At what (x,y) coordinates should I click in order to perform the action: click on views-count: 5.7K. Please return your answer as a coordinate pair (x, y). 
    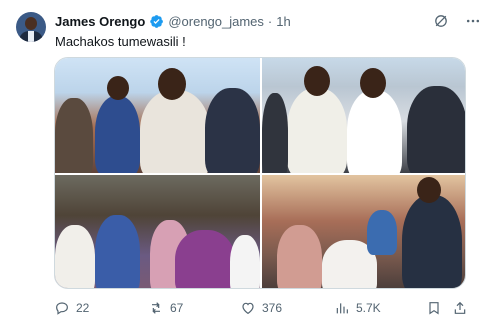
    Looking at the image, I should click on (368, 308).